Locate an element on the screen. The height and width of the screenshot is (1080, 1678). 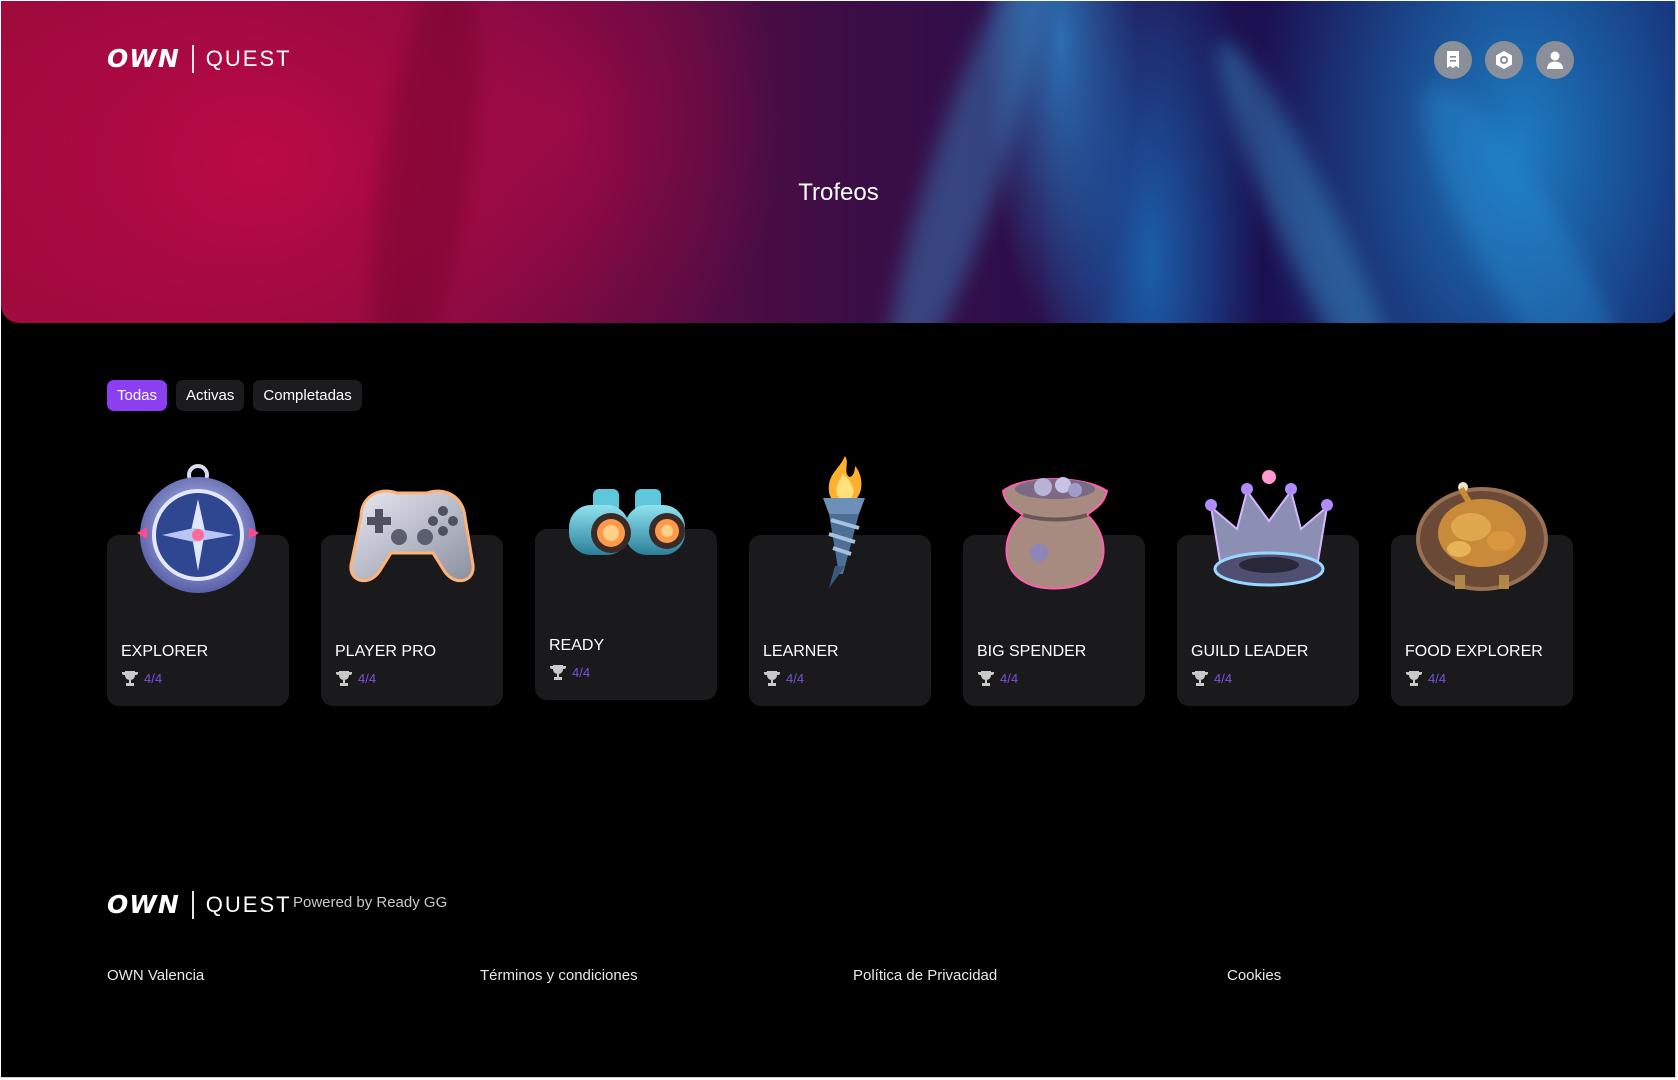
tab-activas: Activas is located at coordinates (210, 395).